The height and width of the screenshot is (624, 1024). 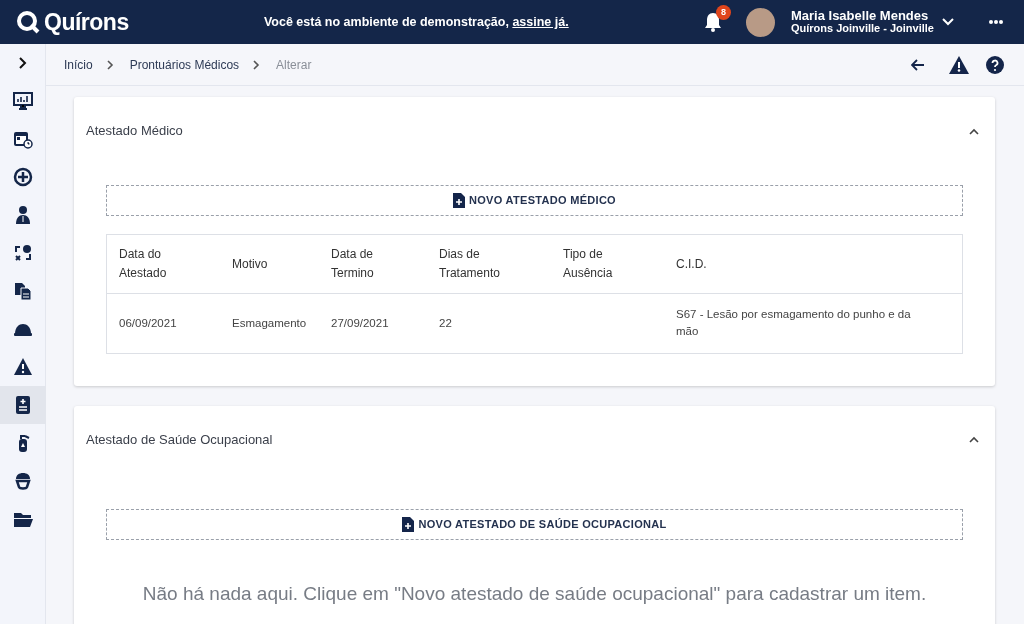 I want to click on section-title: Atestado Médico, so click(x=134, y=131).